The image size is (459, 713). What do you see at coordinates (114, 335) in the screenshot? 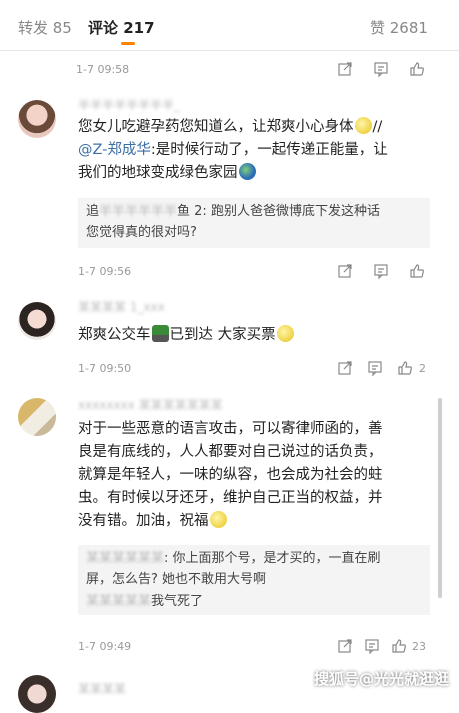
I see `comment-text: 郑爽公交车` at bounding box center [114, 335].